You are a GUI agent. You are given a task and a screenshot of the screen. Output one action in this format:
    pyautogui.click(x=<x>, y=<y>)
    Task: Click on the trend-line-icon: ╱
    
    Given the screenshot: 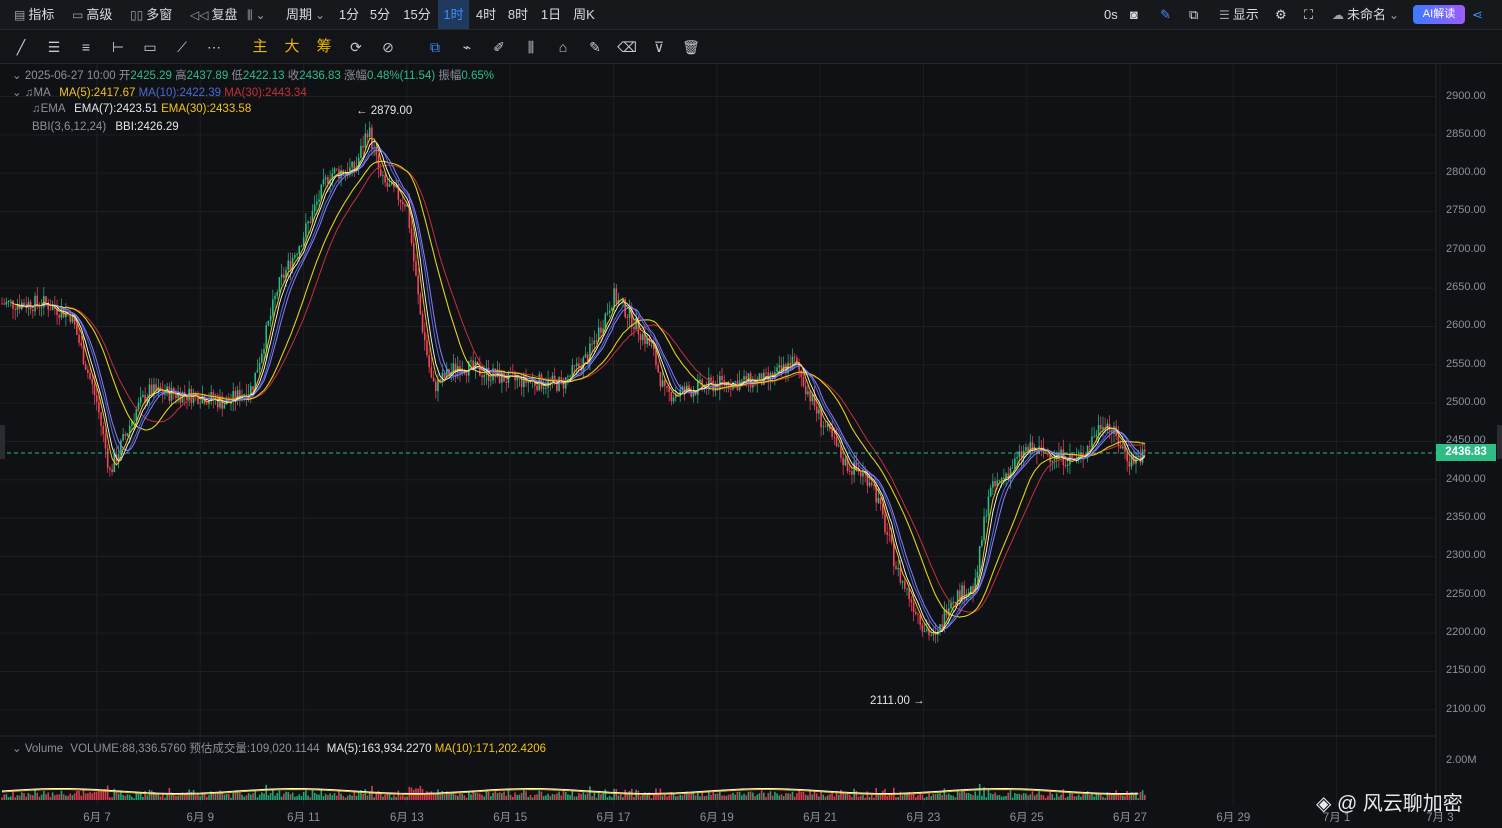 What is the action you would take?
    pyautogui.click(x=21, y=47)
    